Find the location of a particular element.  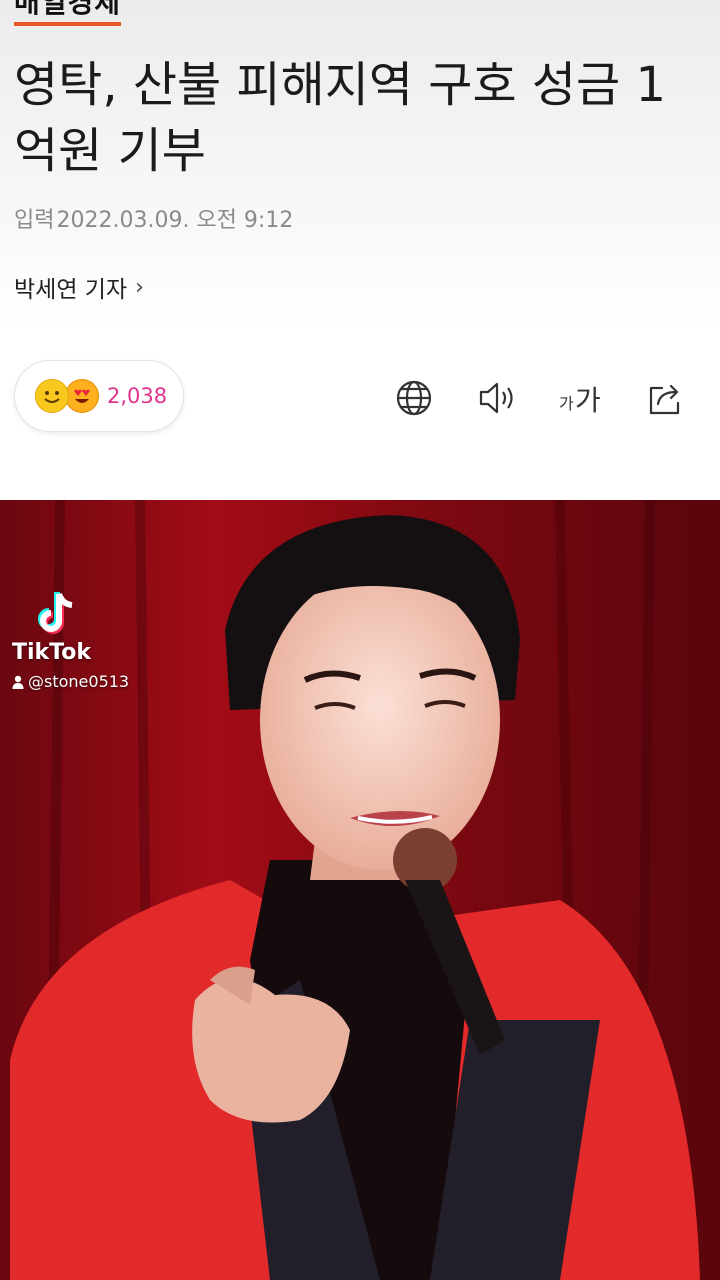

read-aloud-button is located at coordinates (498, 398).